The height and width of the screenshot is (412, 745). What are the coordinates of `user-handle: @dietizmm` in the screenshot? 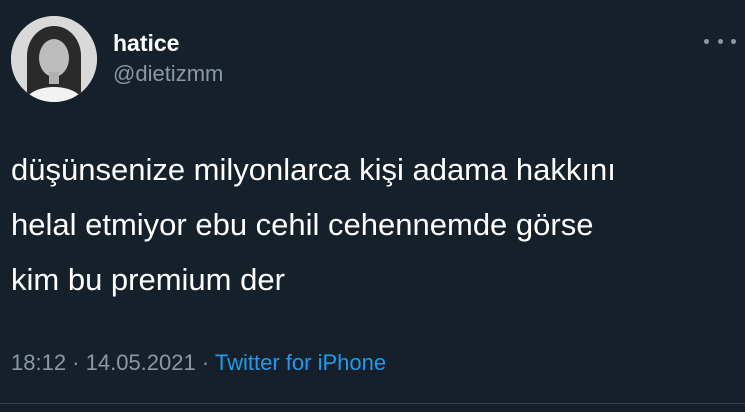 It's located at (168, 74).